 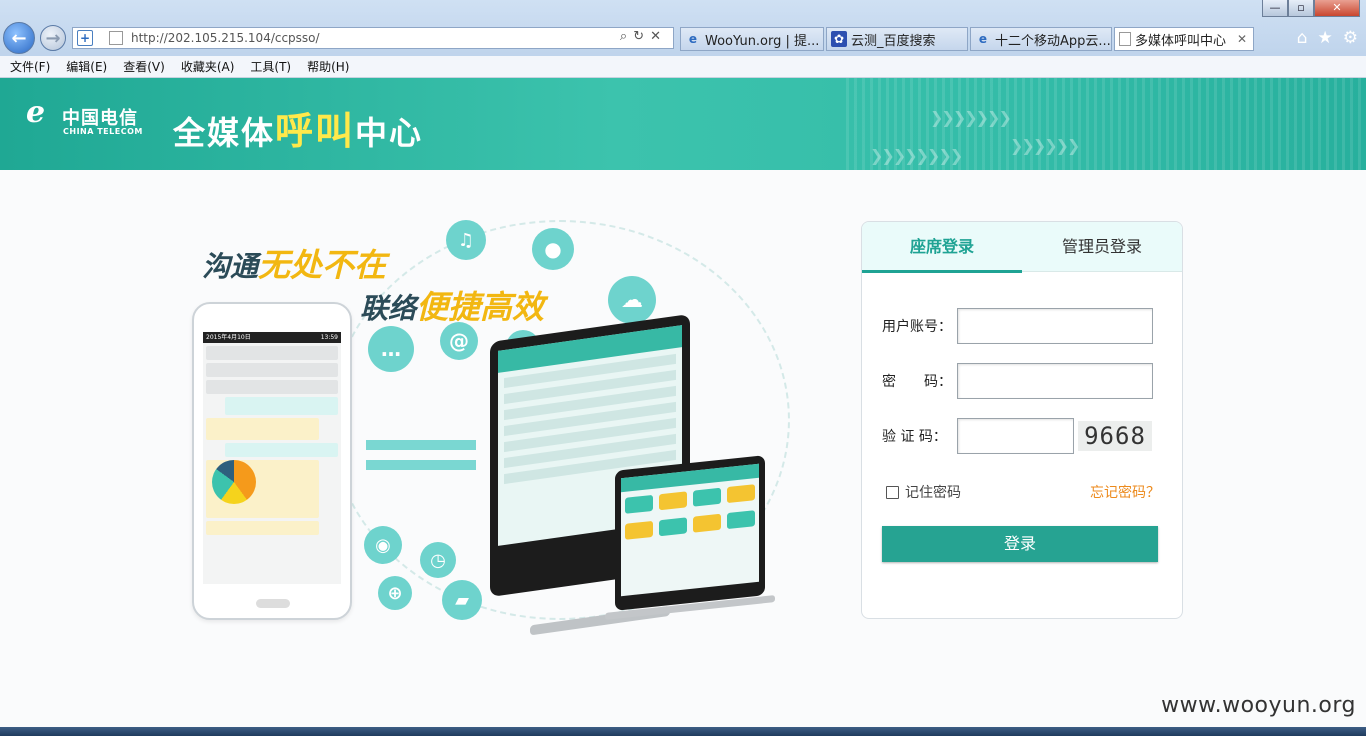 What do you see at coordinates (1055, 381) in the screenshot?
I see `password-input` at bounding box center [1055, 381].